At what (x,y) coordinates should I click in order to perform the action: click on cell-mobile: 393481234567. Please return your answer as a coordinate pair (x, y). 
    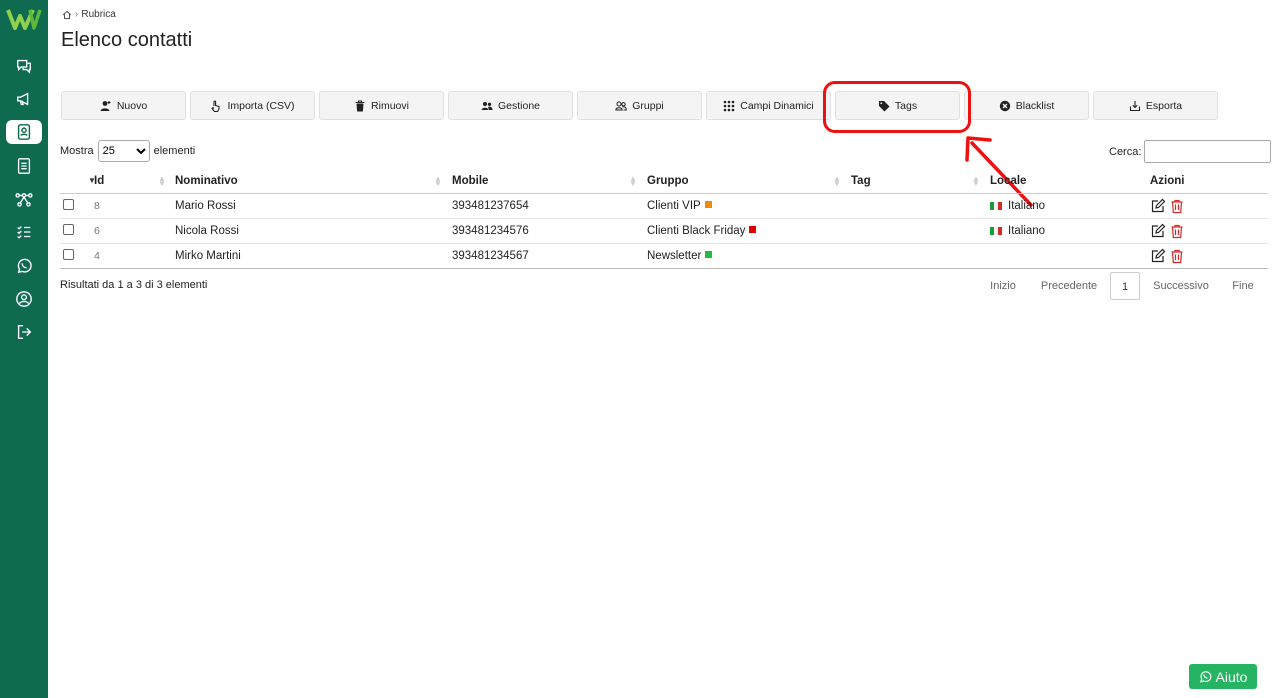
    Looking at the image, I should click on (549, 256).